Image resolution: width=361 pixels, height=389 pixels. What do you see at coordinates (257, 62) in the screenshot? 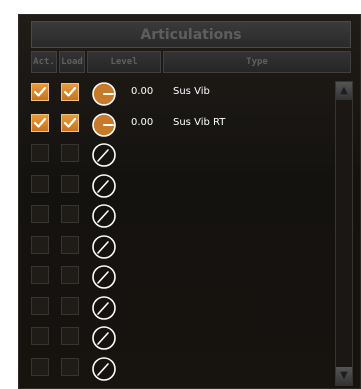
I see `column-header-type: Type` at bounding box center [257, 62].